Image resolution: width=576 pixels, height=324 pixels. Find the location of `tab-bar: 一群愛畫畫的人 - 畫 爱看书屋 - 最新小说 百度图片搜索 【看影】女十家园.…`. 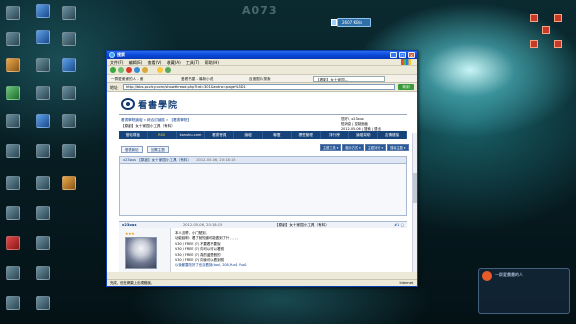

tab-bar: 一群愛畫畫的人 - 畫 爱看书屋 - 最新小说 百度图片搜索 【看影】女十家园.… is located at coordinates (262, 79).